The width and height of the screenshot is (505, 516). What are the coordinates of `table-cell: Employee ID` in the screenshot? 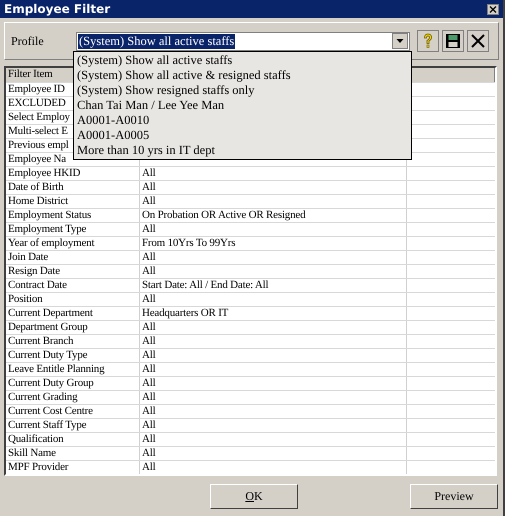 It's located at (36, 89).